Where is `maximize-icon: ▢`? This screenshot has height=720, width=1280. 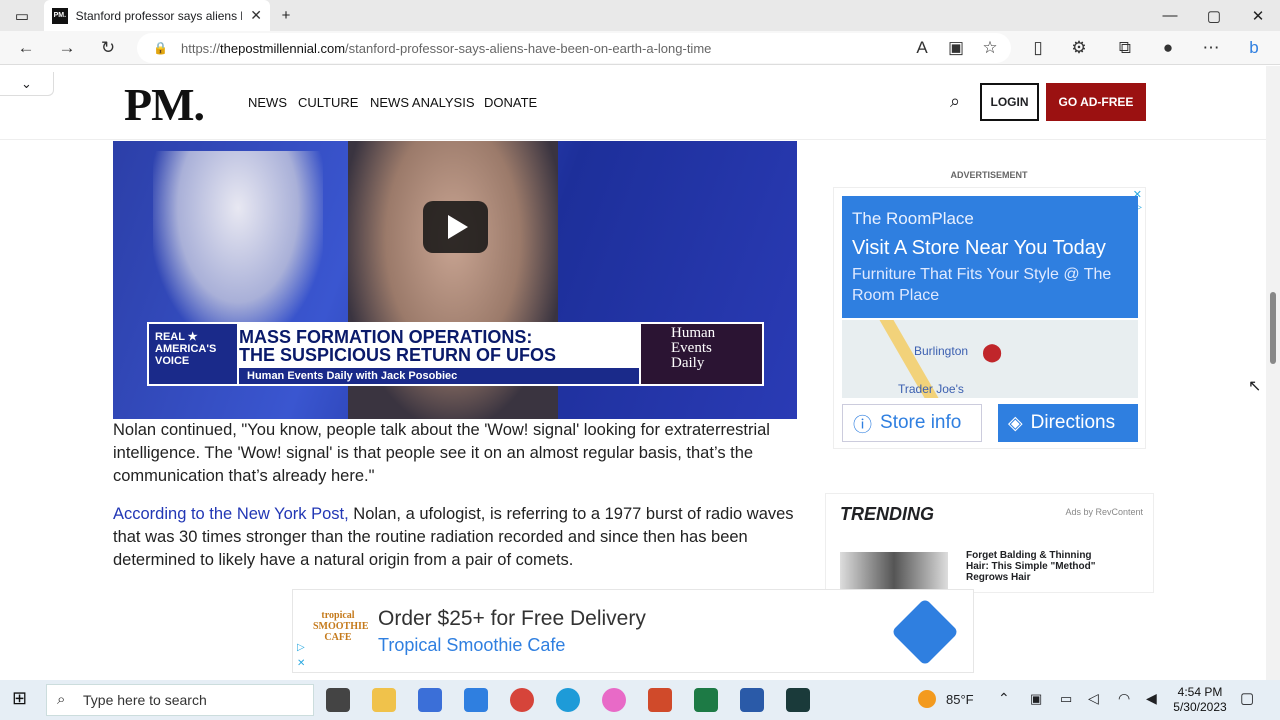
maximize-icon: ▢ is located at coordinates (1214, 15).